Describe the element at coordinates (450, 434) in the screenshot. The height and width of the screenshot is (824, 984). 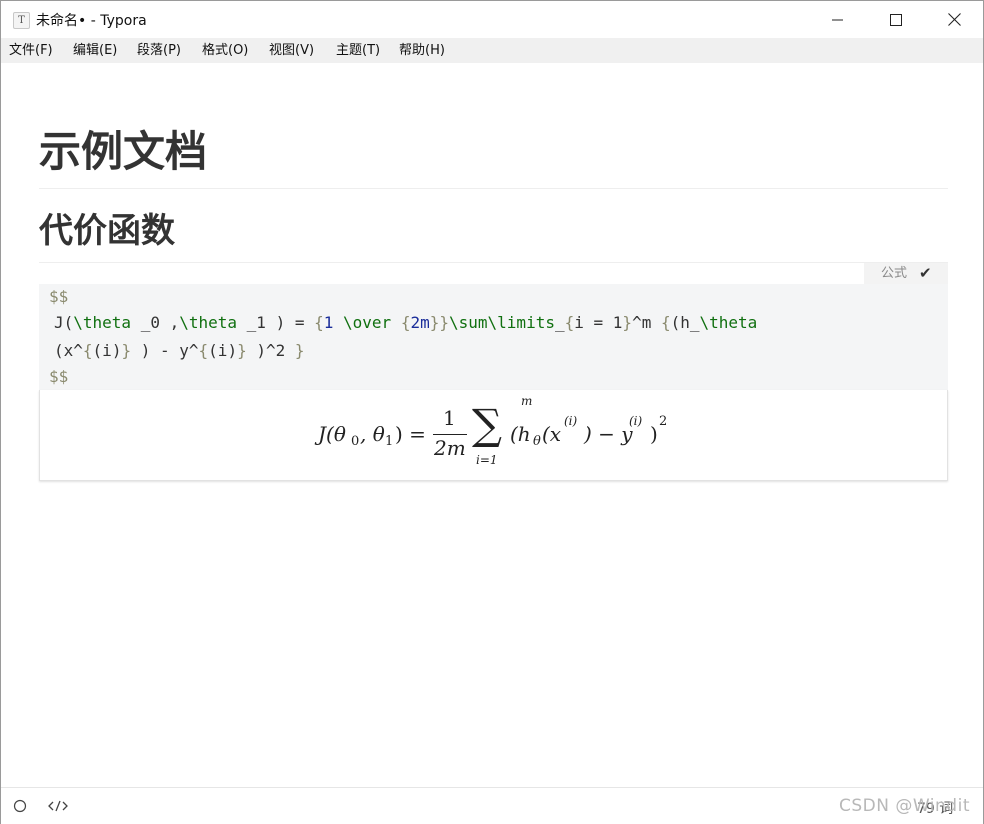
I see `fraction-bar` at that location.